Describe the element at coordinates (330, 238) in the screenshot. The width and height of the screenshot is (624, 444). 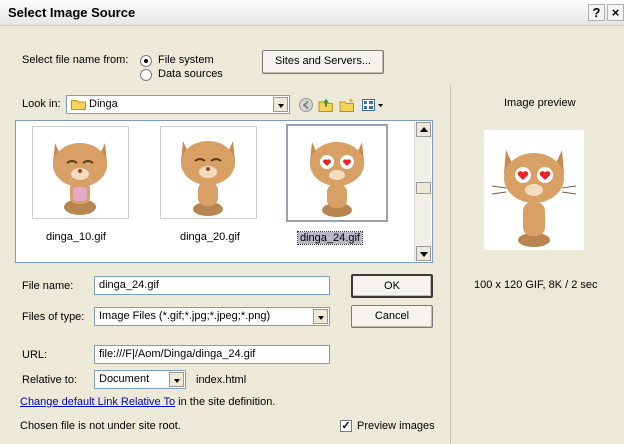
I see `file-name-label-selected: dinga_24.gif` at that location.